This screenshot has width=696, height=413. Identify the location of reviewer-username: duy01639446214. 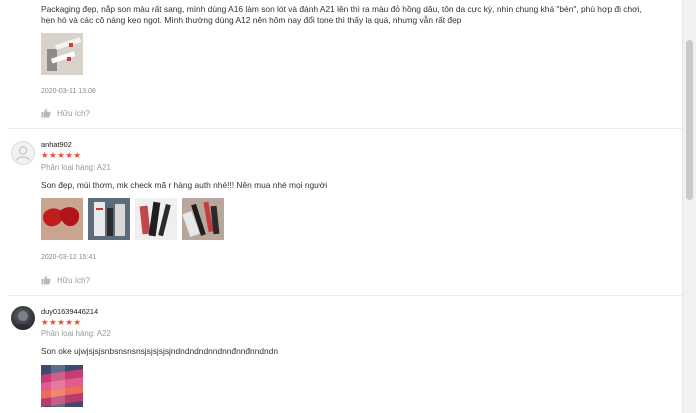
(69, 311).